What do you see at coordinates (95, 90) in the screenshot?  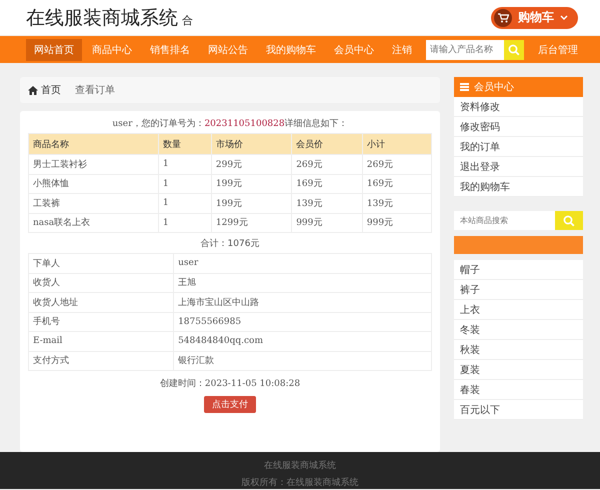 I see `breadcrumb-current: 查看订单` at bounding box center [95, 90].